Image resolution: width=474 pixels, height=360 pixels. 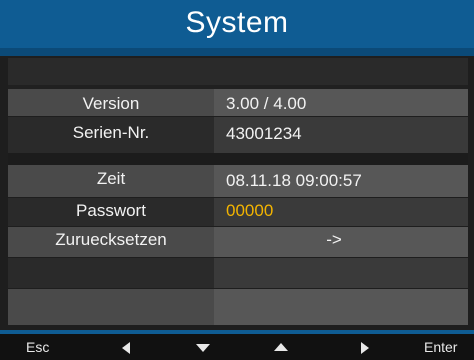 I want to click on settings-row-version: Version 3.00 / 4.00, so click(x=238, y=102).